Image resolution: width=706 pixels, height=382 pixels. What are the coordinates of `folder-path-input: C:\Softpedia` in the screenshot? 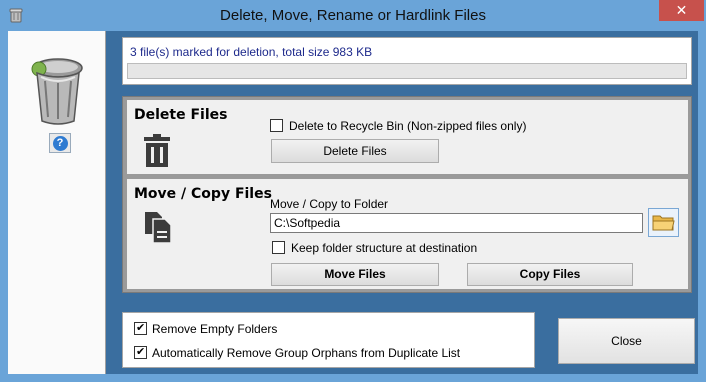 It's located at (456, 223).